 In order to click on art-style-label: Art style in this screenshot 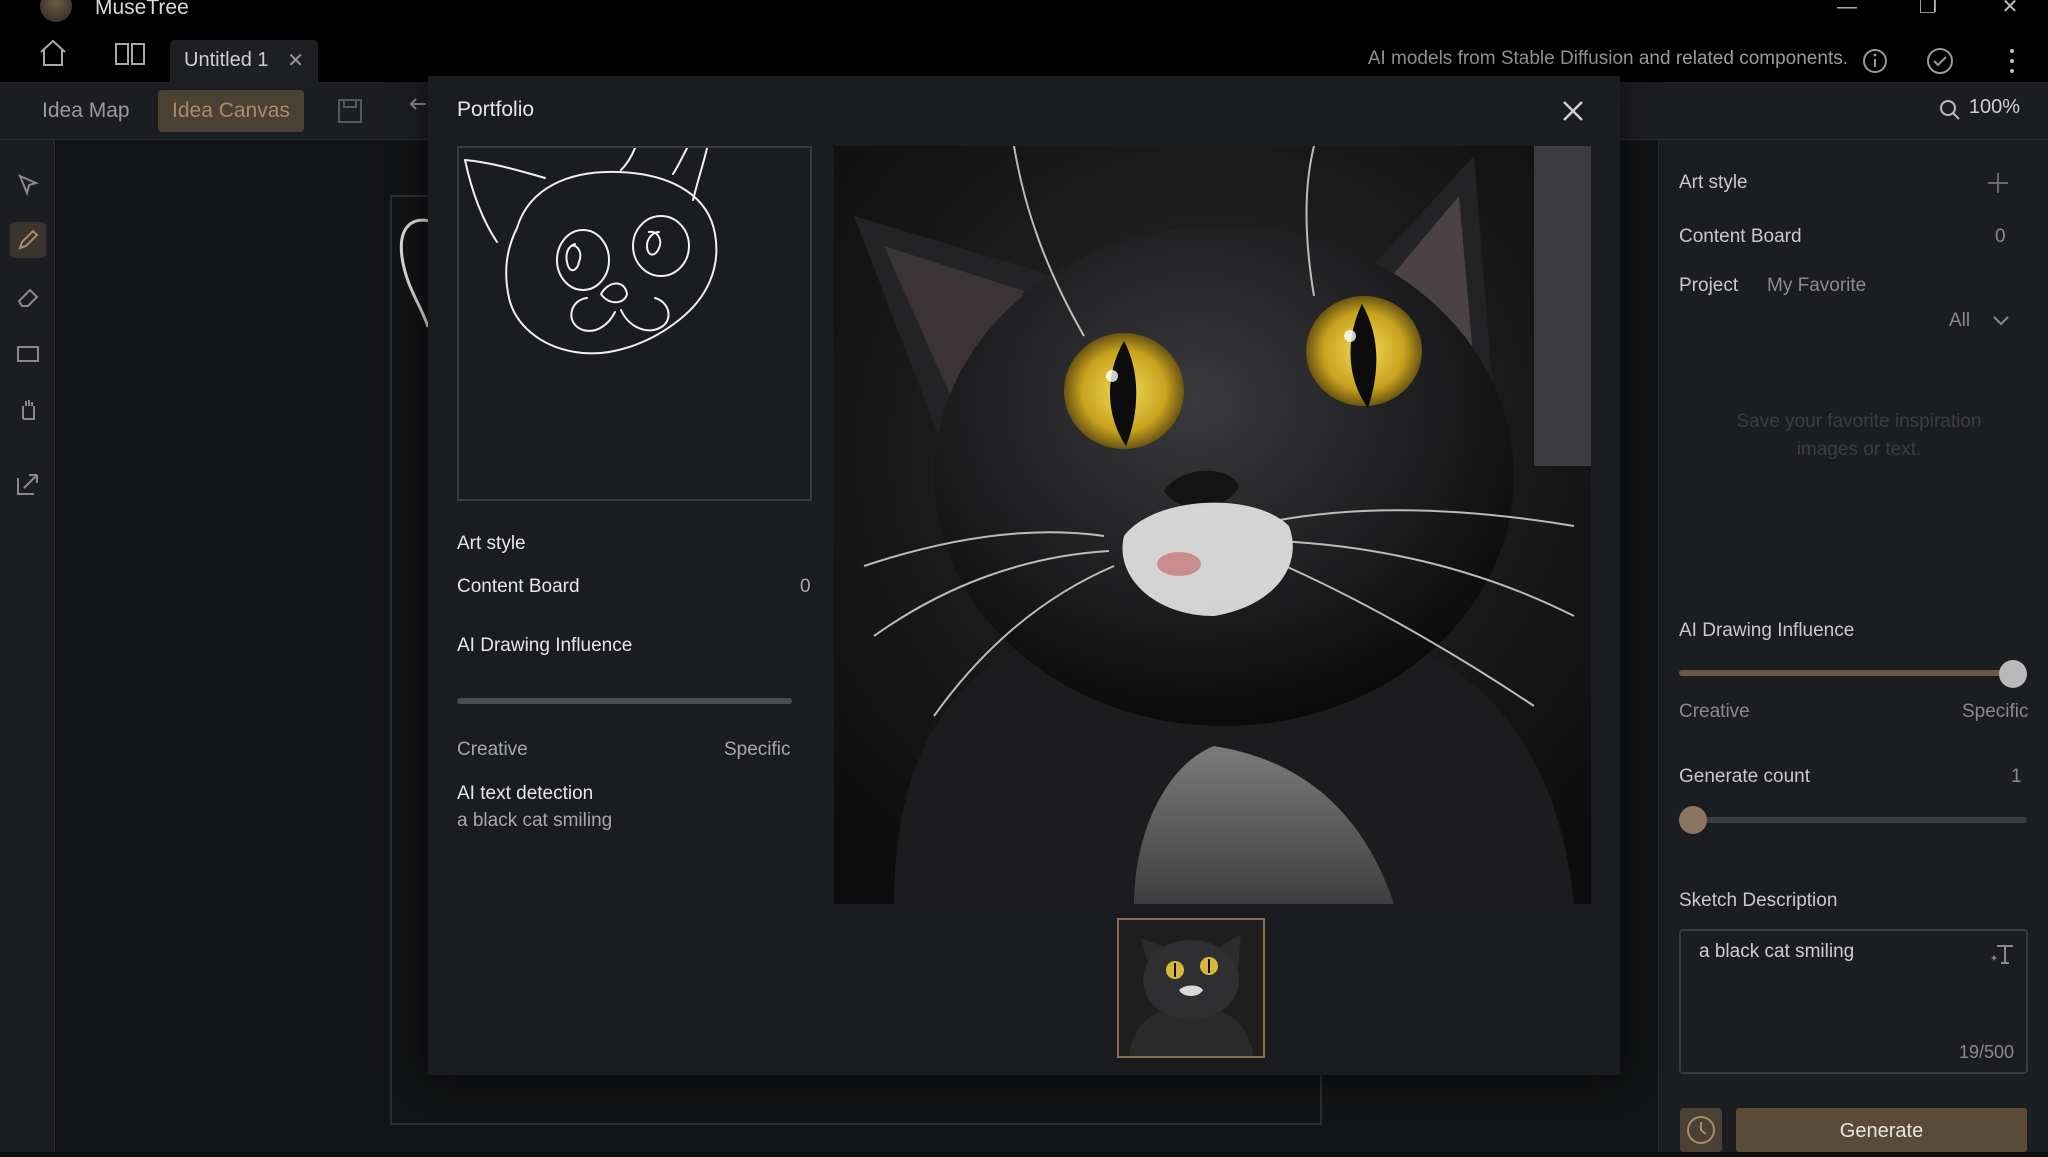, I will do `click(1713, 182)`.